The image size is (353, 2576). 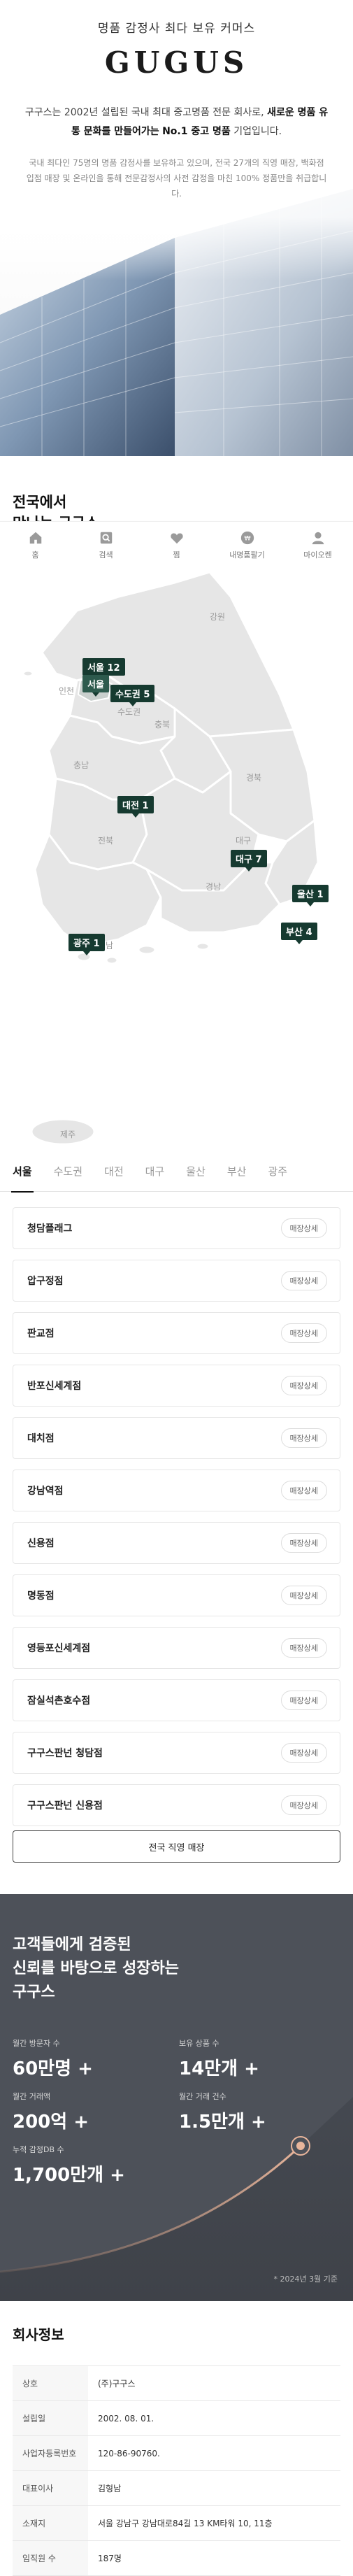 I want to click on stat-monthly-sales: 월간 거래액 200억 +, so click(x=51, y=2112).